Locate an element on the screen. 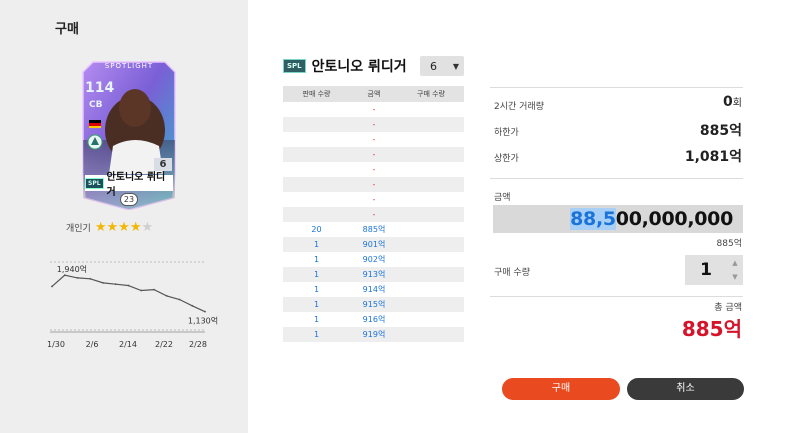  price-history-chart: 1,940억 1,130억 1/30 2/6 2/14 2/22 2/28 is located at coordinates (132, 305).